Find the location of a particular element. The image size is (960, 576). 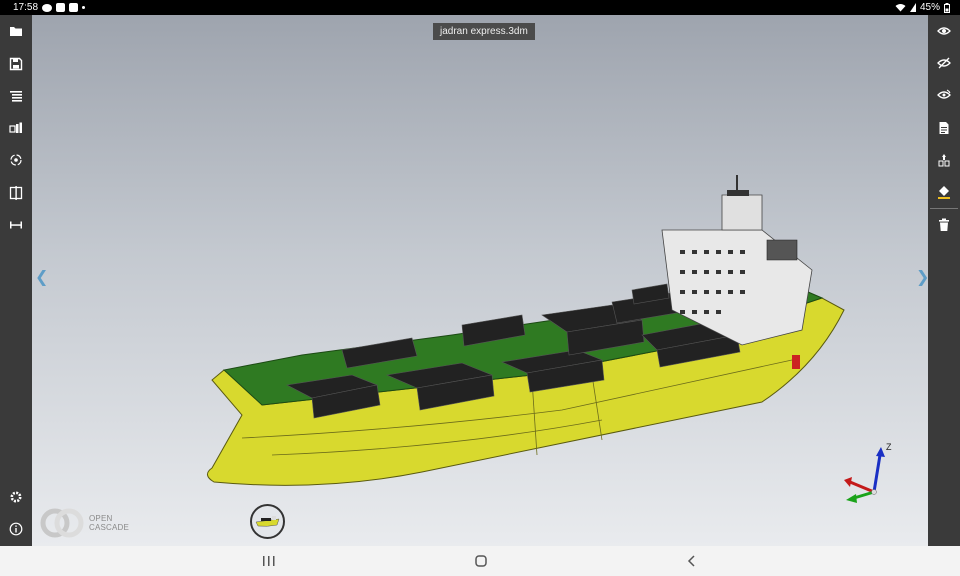

fill-color-icon is located at coordinates (944, 192).